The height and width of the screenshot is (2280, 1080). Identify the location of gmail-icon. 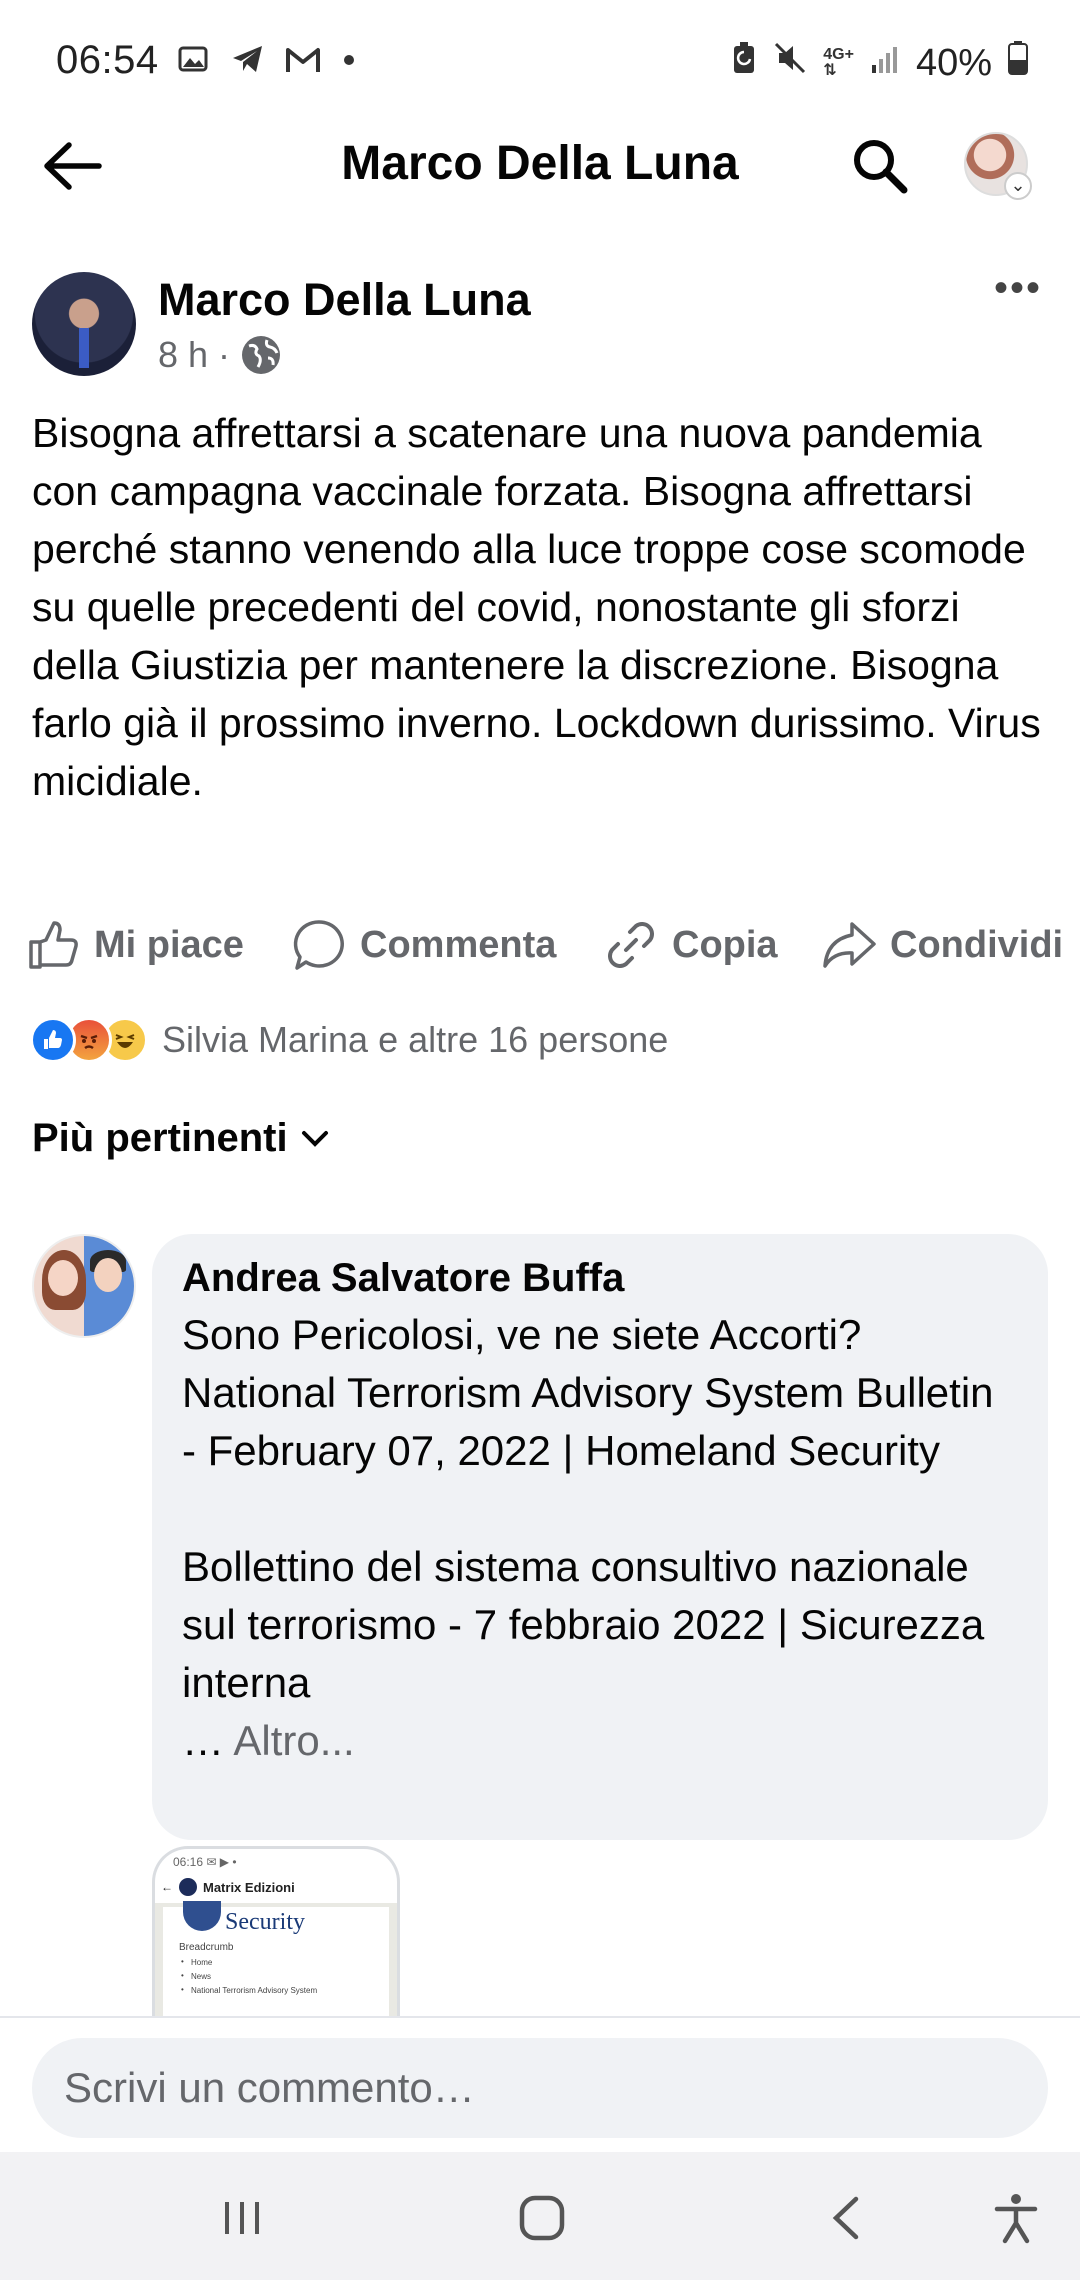
(303, 60).